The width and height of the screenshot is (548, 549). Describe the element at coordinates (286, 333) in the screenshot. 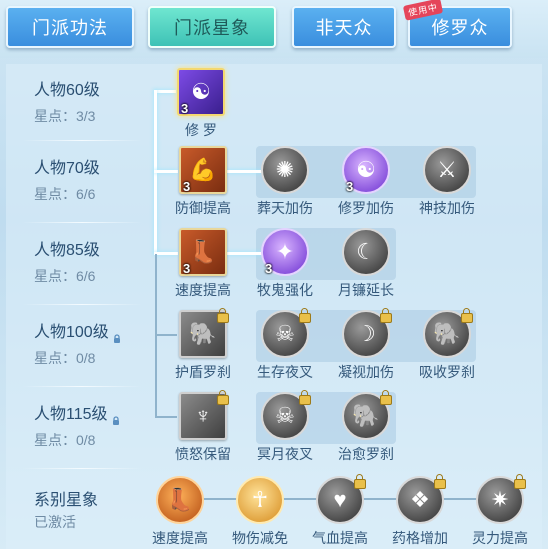

I see `beast-icon: ☠` at that location.